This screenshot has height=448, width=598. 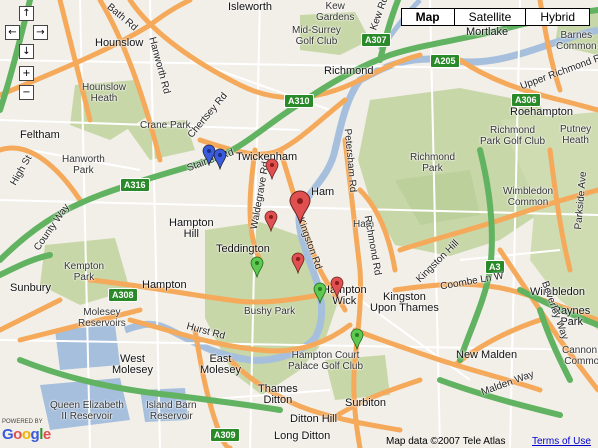 I want to click on google-wordmark: Google, so click(x=26, y=434).